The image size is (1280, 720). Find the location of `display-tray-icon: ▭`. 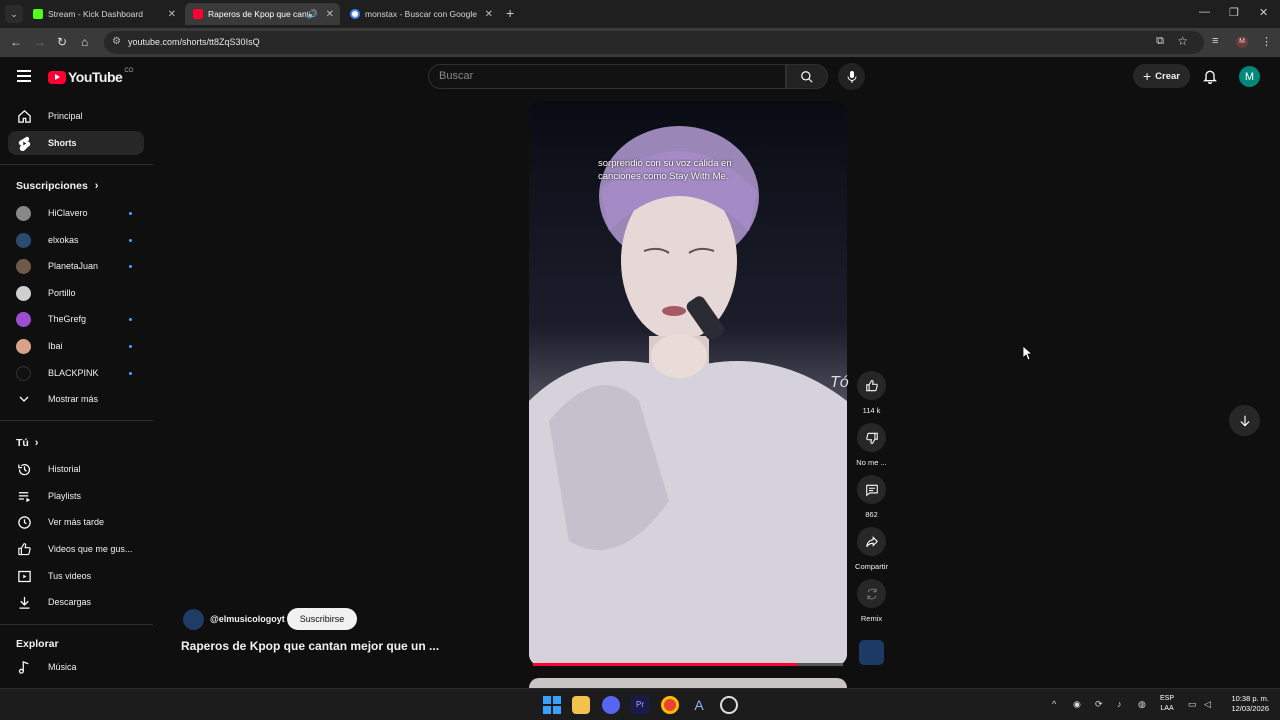

display-tray-icon: ▭ is located at coordinates (1192, 704).